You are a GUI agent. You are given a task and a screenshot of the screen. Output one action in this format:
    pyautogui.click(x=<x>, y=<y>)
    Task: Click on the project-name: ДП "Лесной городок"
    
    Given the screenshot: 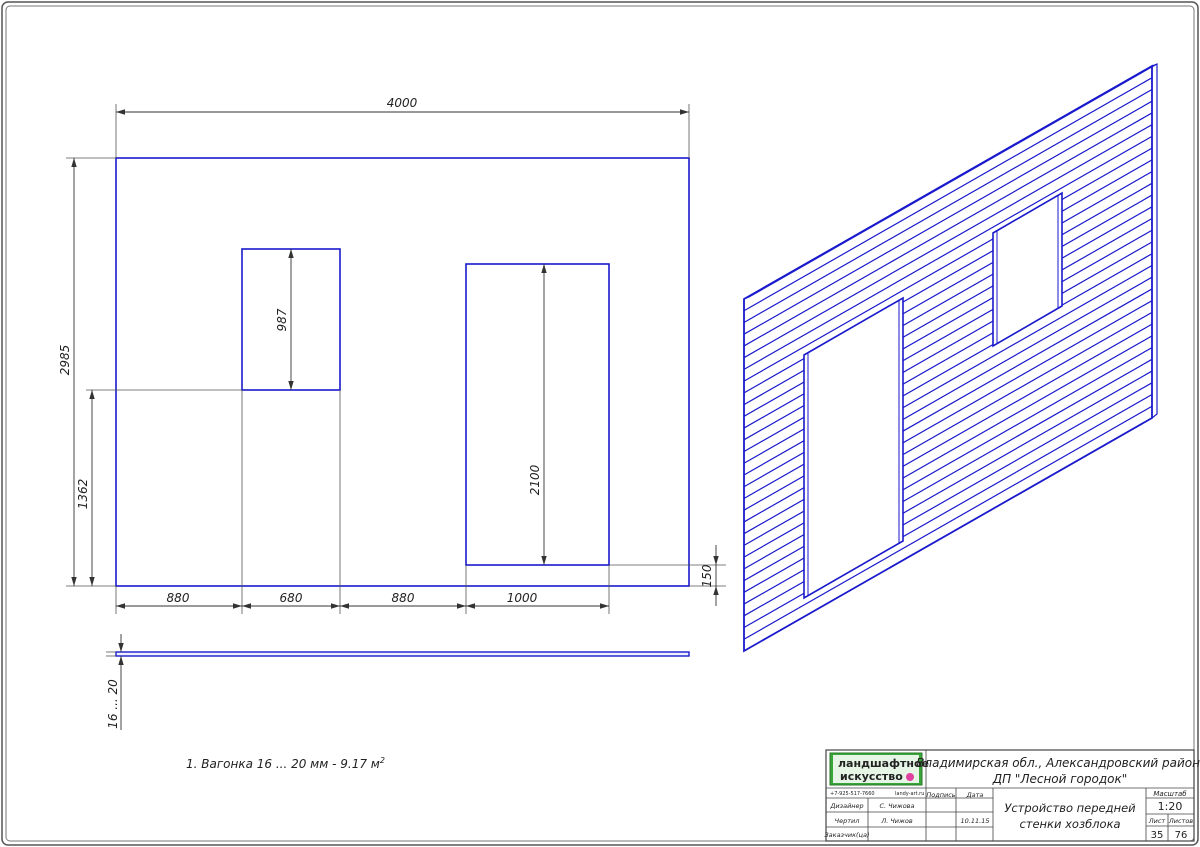 What is the action you would take?
    pyautogui.click(x=1060, y=779)
    